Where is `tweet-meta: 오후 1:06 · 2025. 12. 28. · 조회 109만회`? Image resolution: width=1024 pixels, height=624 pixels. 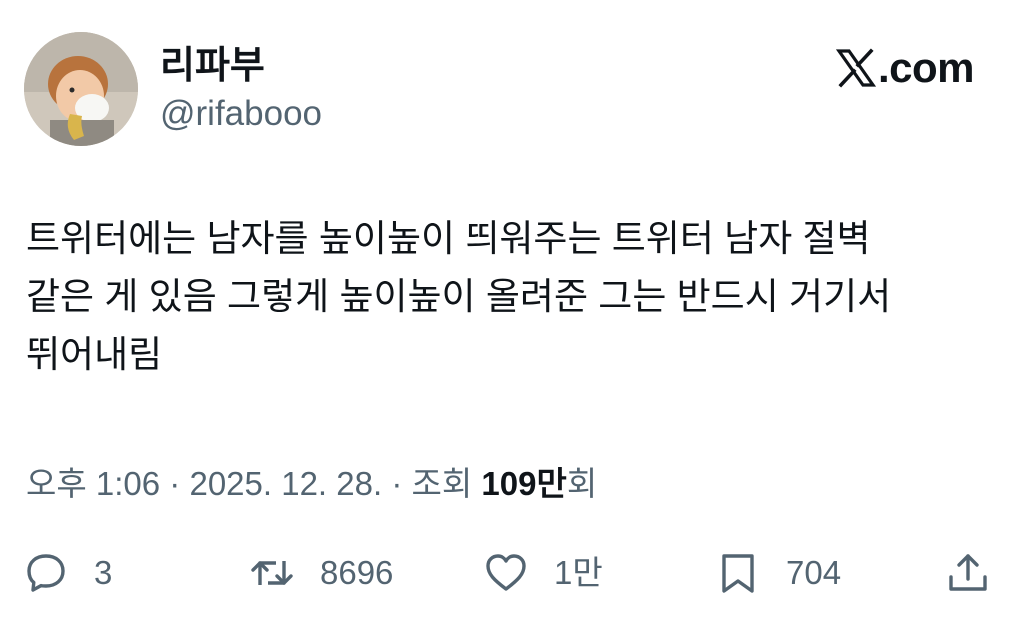 tweet-meta: 오후 1:06 · 2025. 12. 28. · 조회 109만회 is located at coordinates (311, 484).